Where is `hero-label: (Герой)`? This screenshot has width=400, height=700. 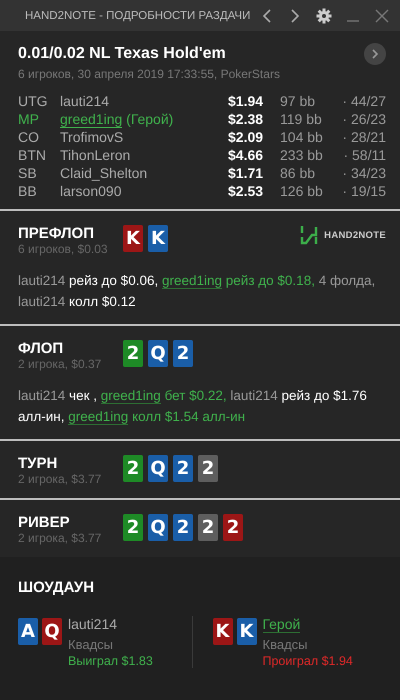 hero-label: (Герой) is located at coordinates (150, 119).